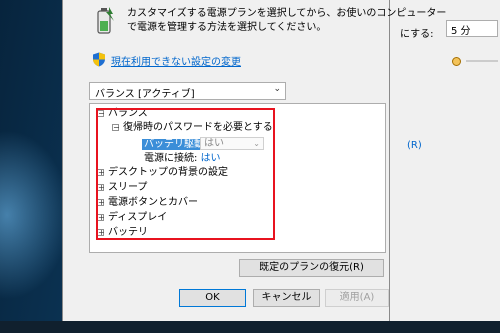 The image size is (500, 333). What do you see at coordinates (456, 61) in the screenshot?
I see `radio-icon` at bounding box center [456, 61].